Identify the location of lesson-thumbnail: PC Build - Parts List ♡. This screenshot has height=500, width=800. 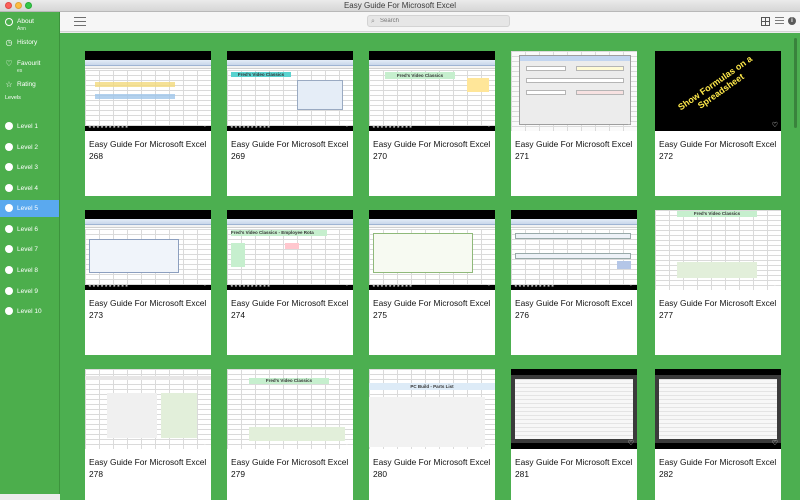
(432, 409).